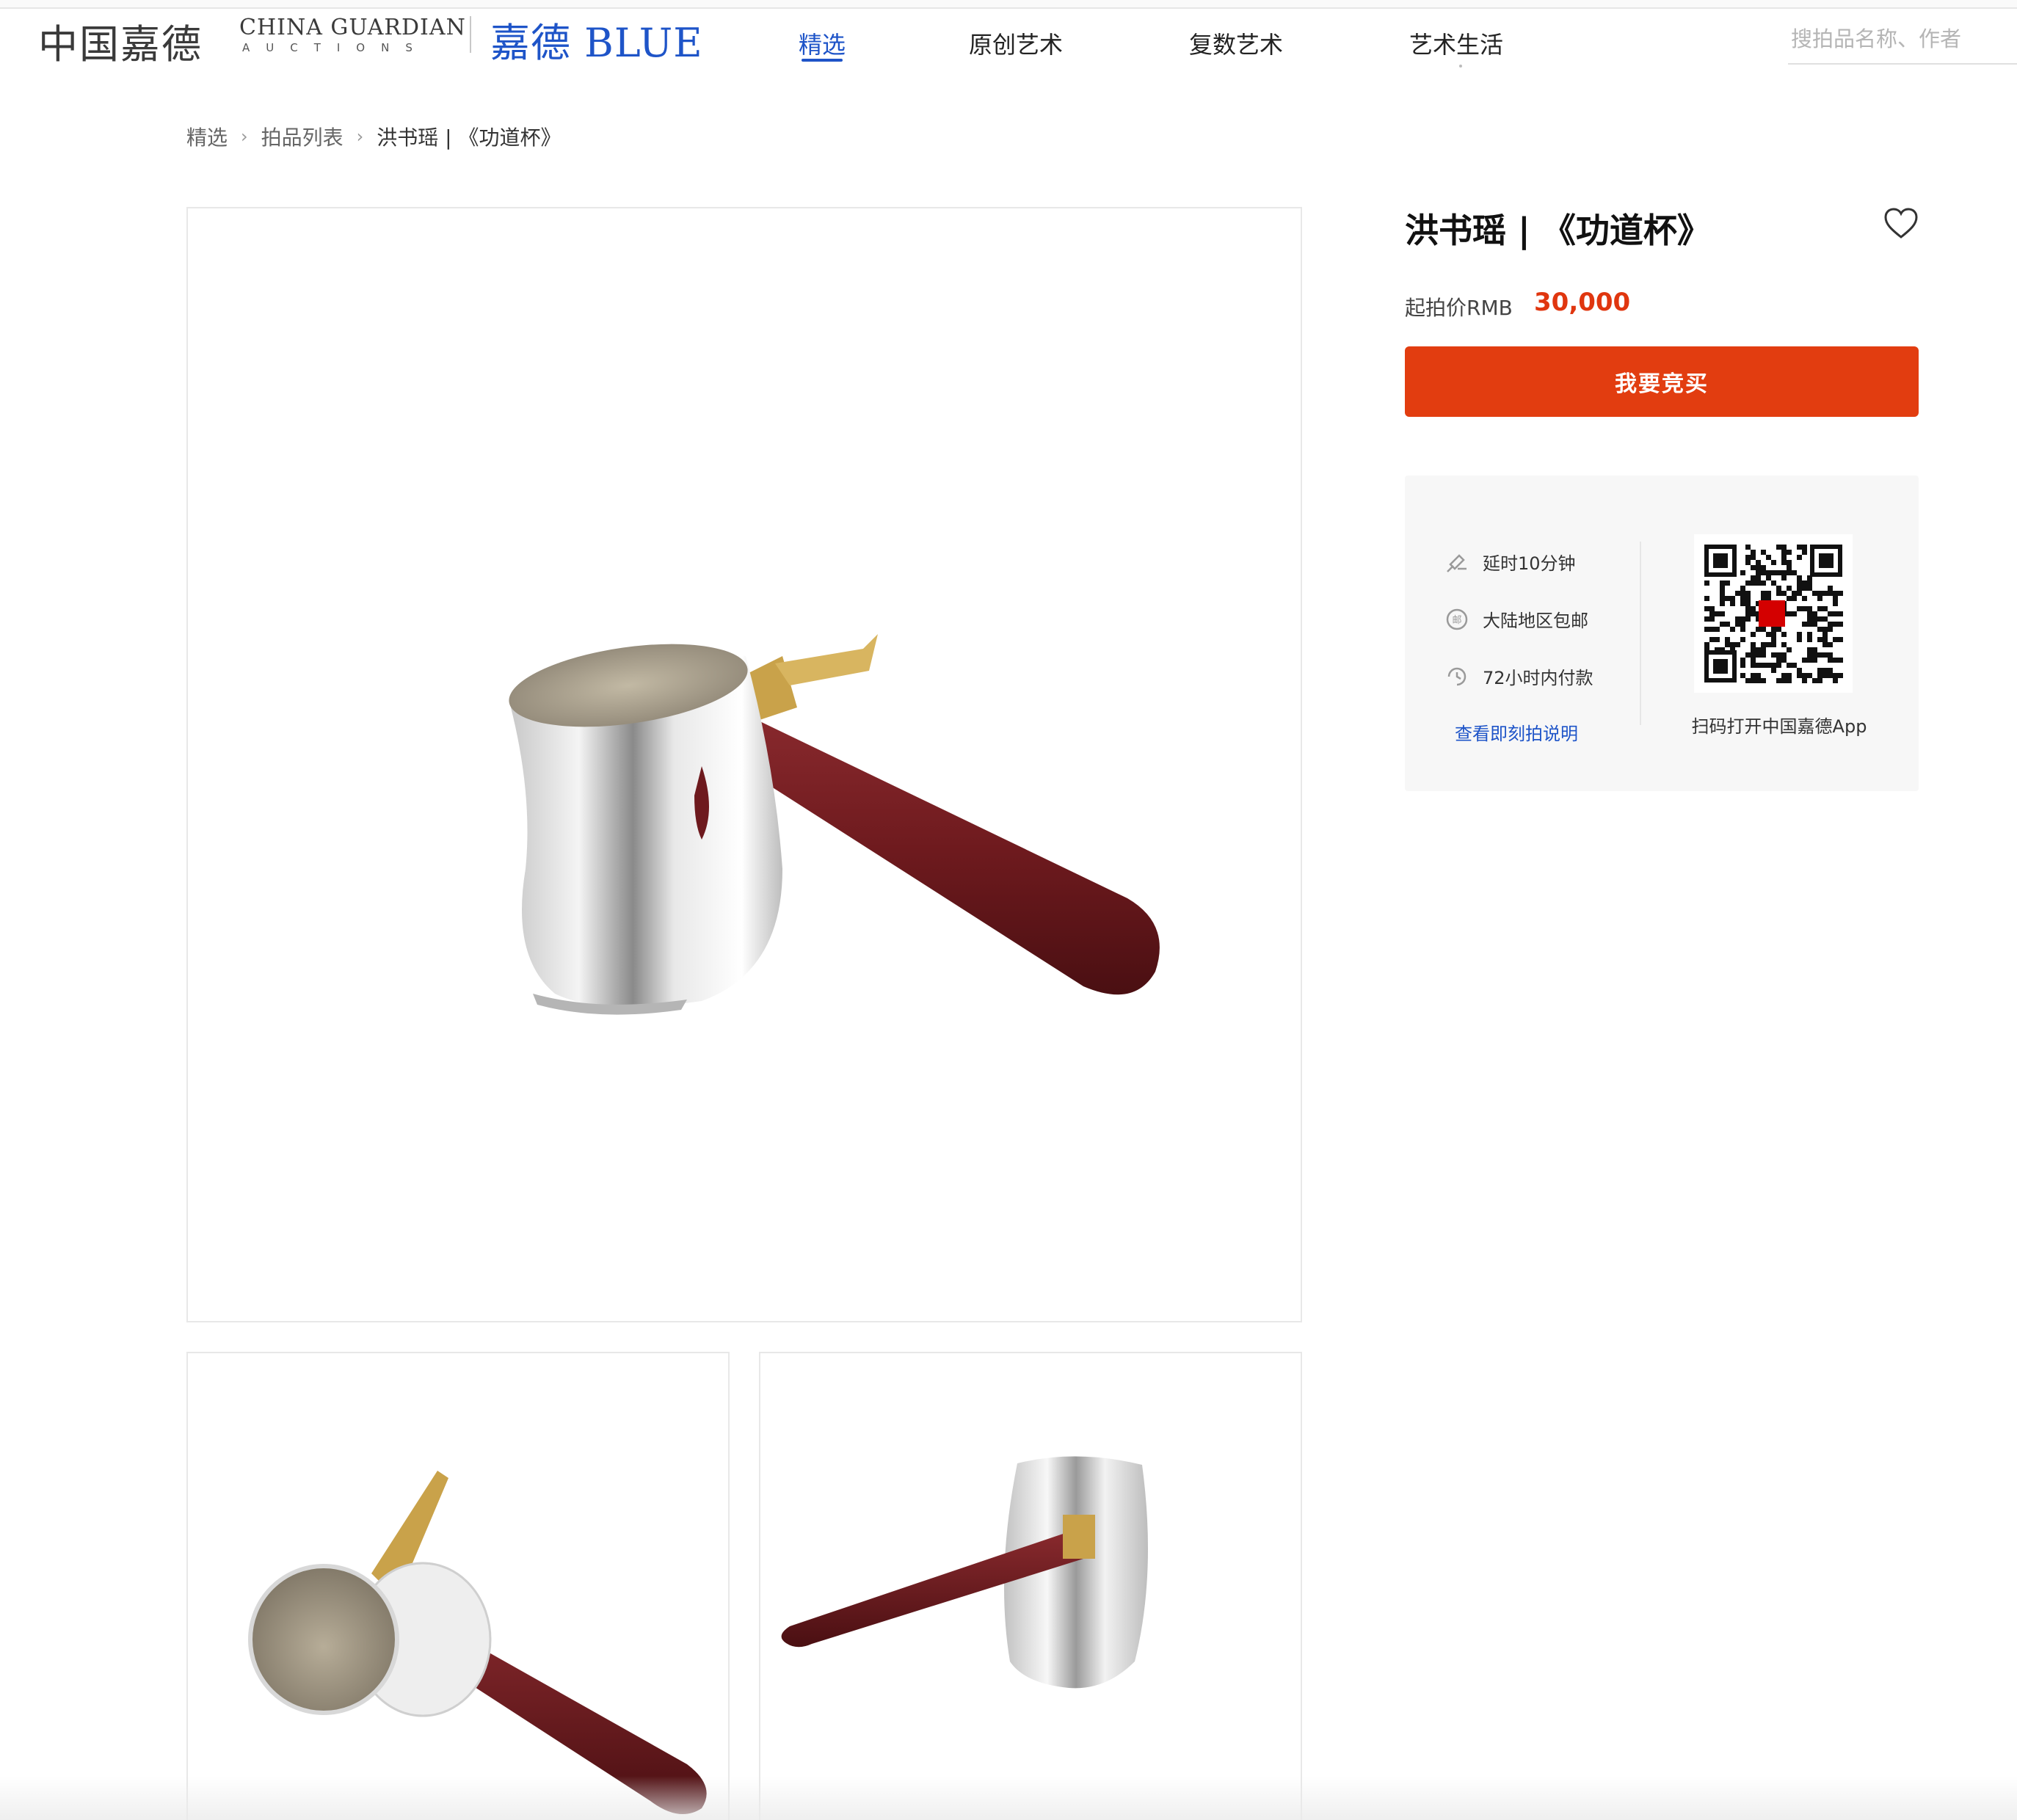  I want to click on tea-cup-side-view, so click(477, 1642).